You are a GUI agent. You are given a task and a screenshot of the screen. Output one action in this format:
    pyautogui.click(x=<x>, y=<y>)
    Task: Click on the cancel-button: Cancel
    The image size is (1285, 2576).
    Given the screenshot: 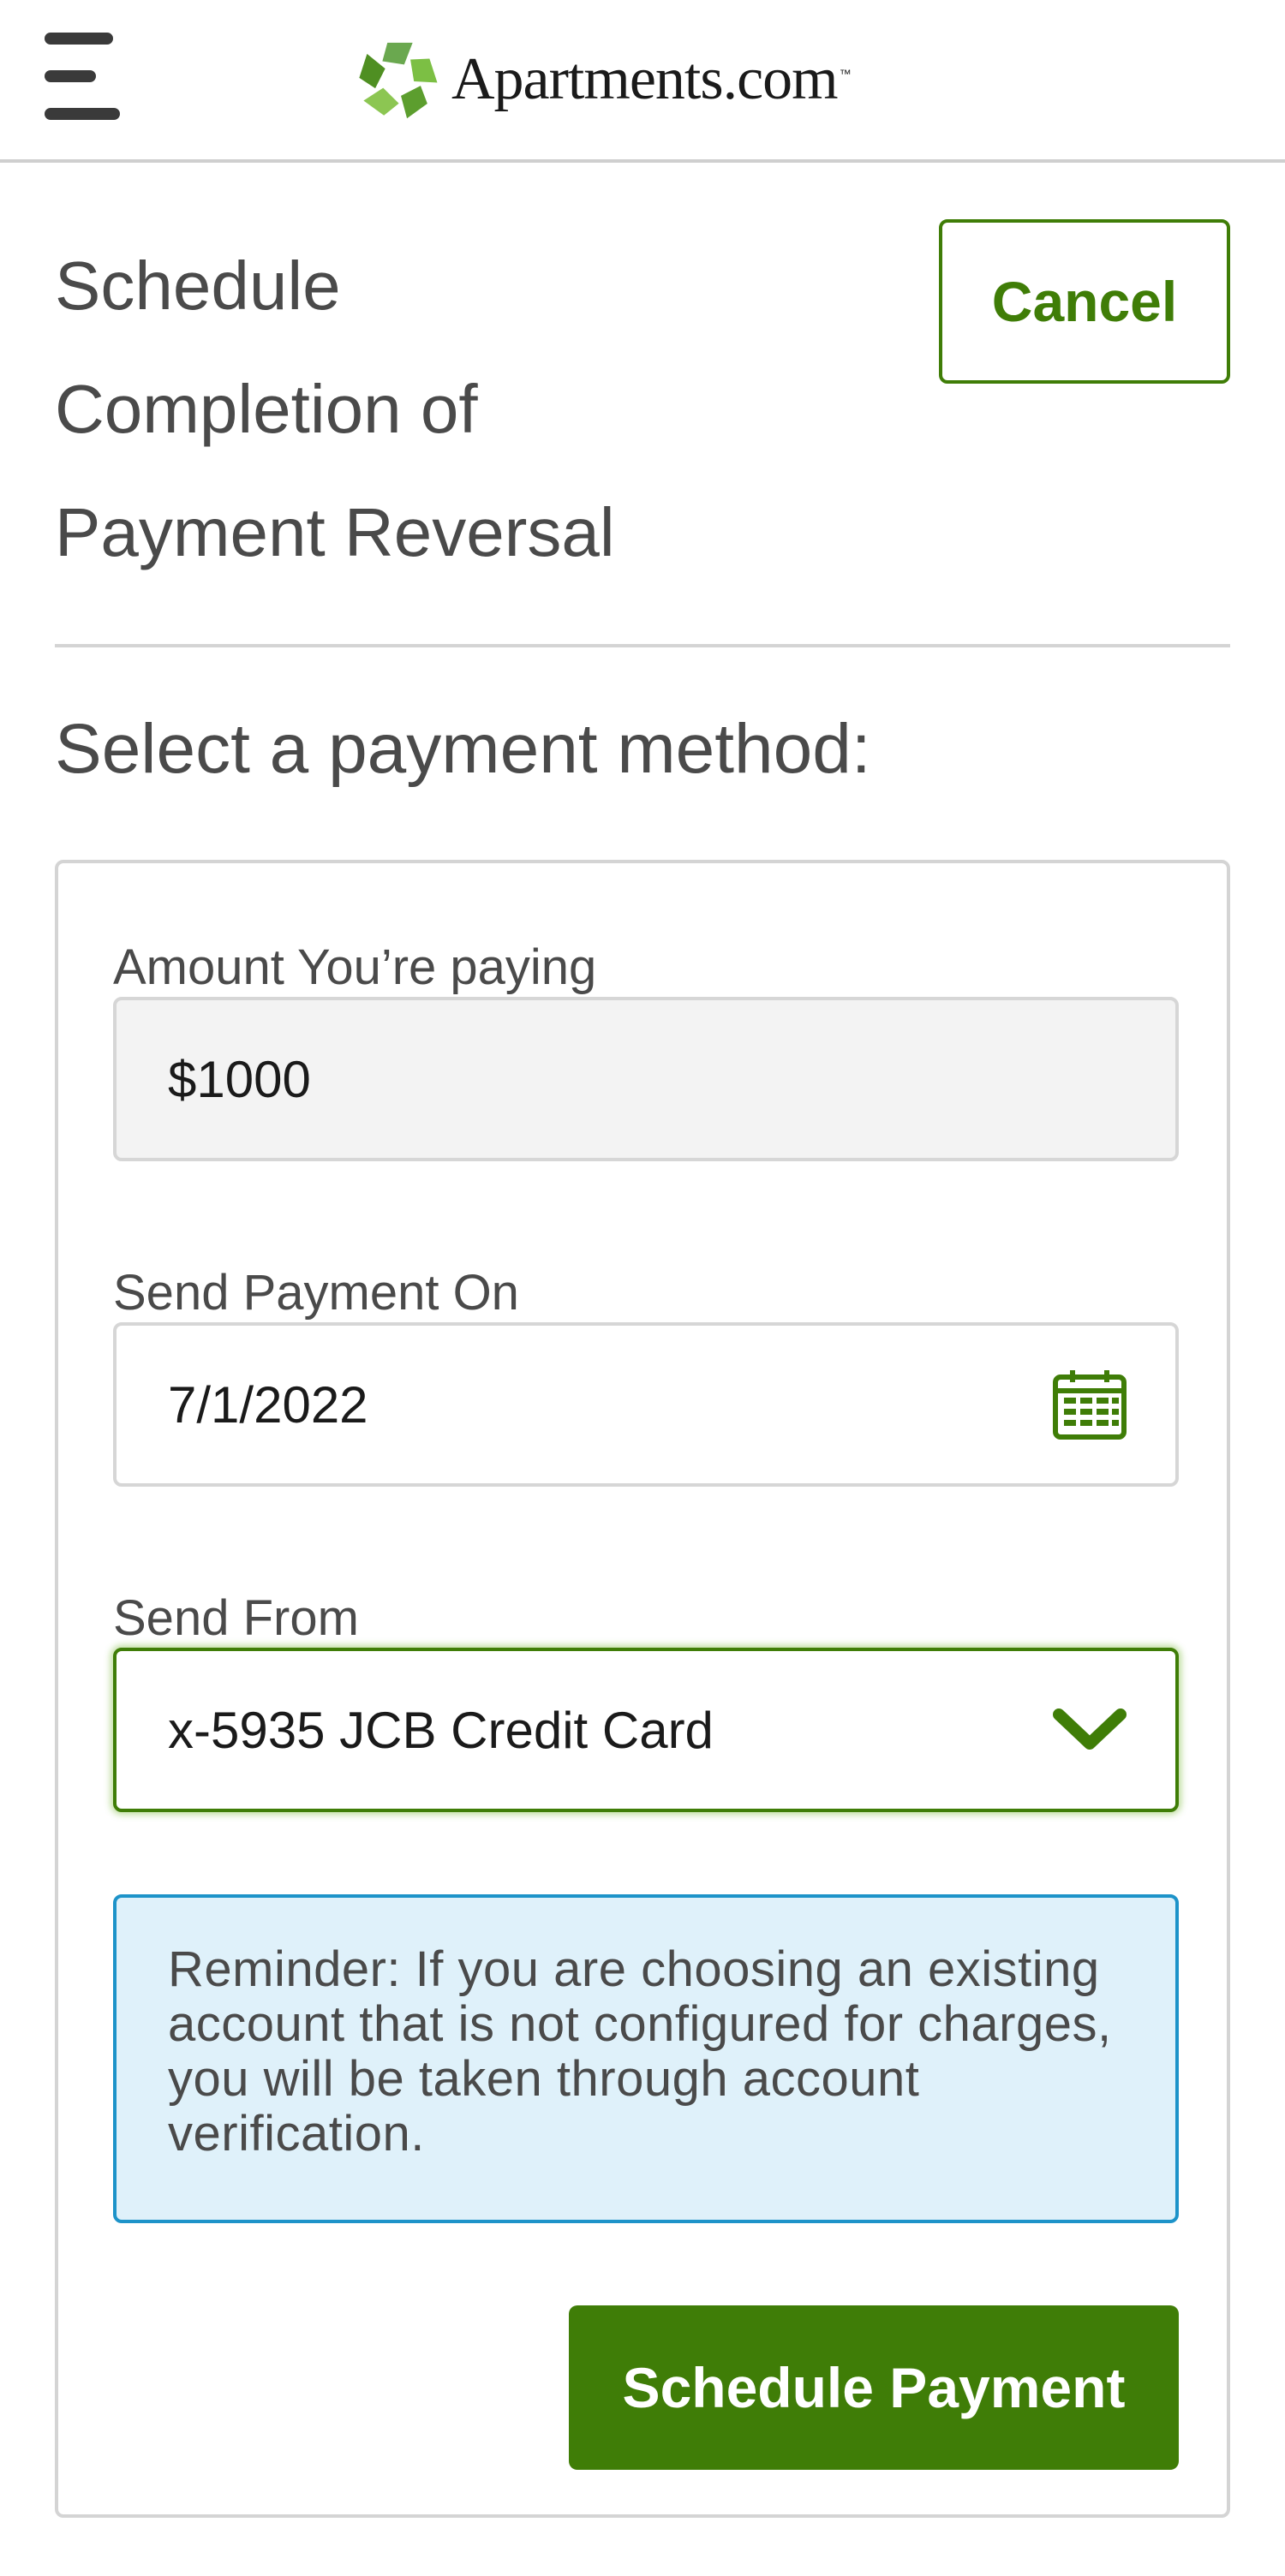 What is the action you would take?
    pyautogui.click(x=1085, y=301)
    